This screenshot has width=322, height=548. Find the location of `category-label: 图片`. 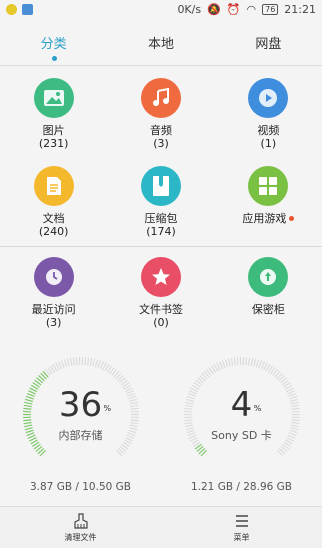

category-label: 图片 is located at coordinates (53, 130).